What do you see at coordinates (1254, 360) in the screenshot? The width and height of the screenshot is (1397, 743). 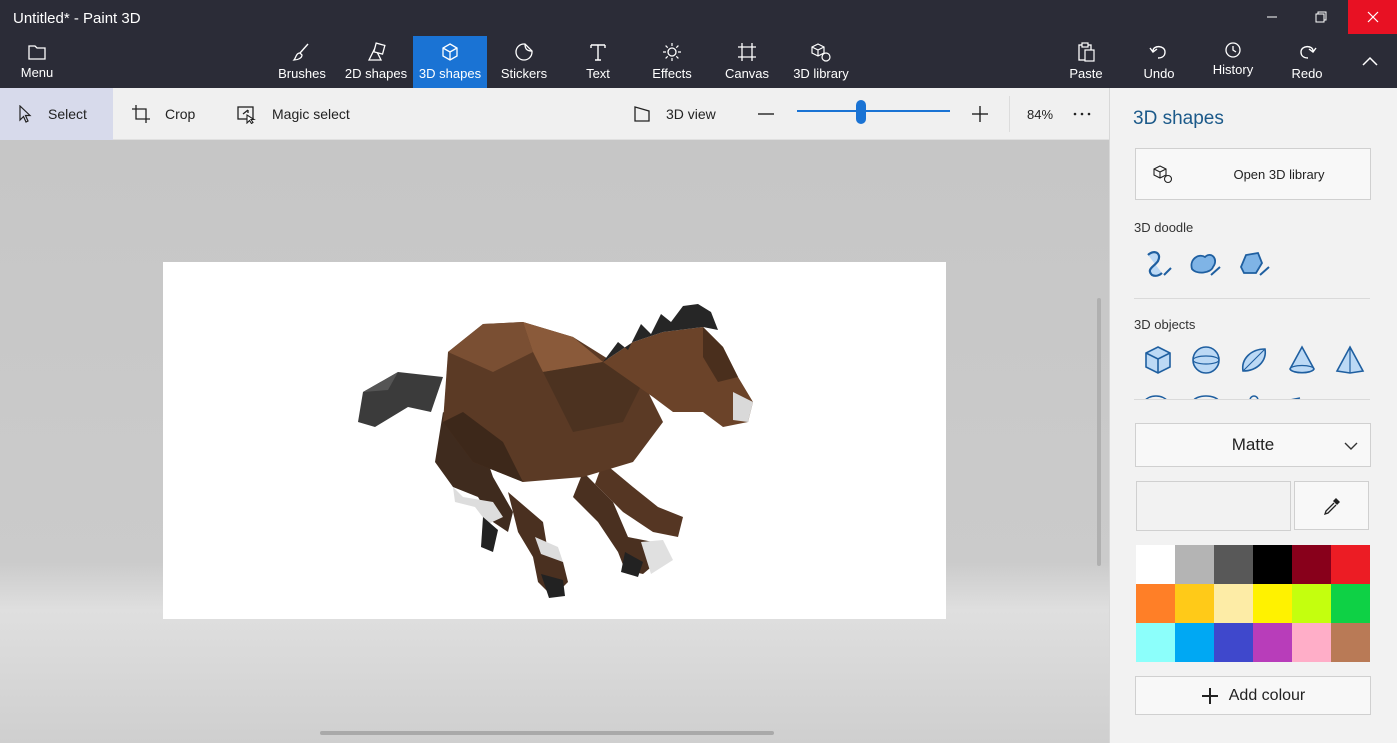 I see `capsule-icon` at bounding box center [1254, 360].